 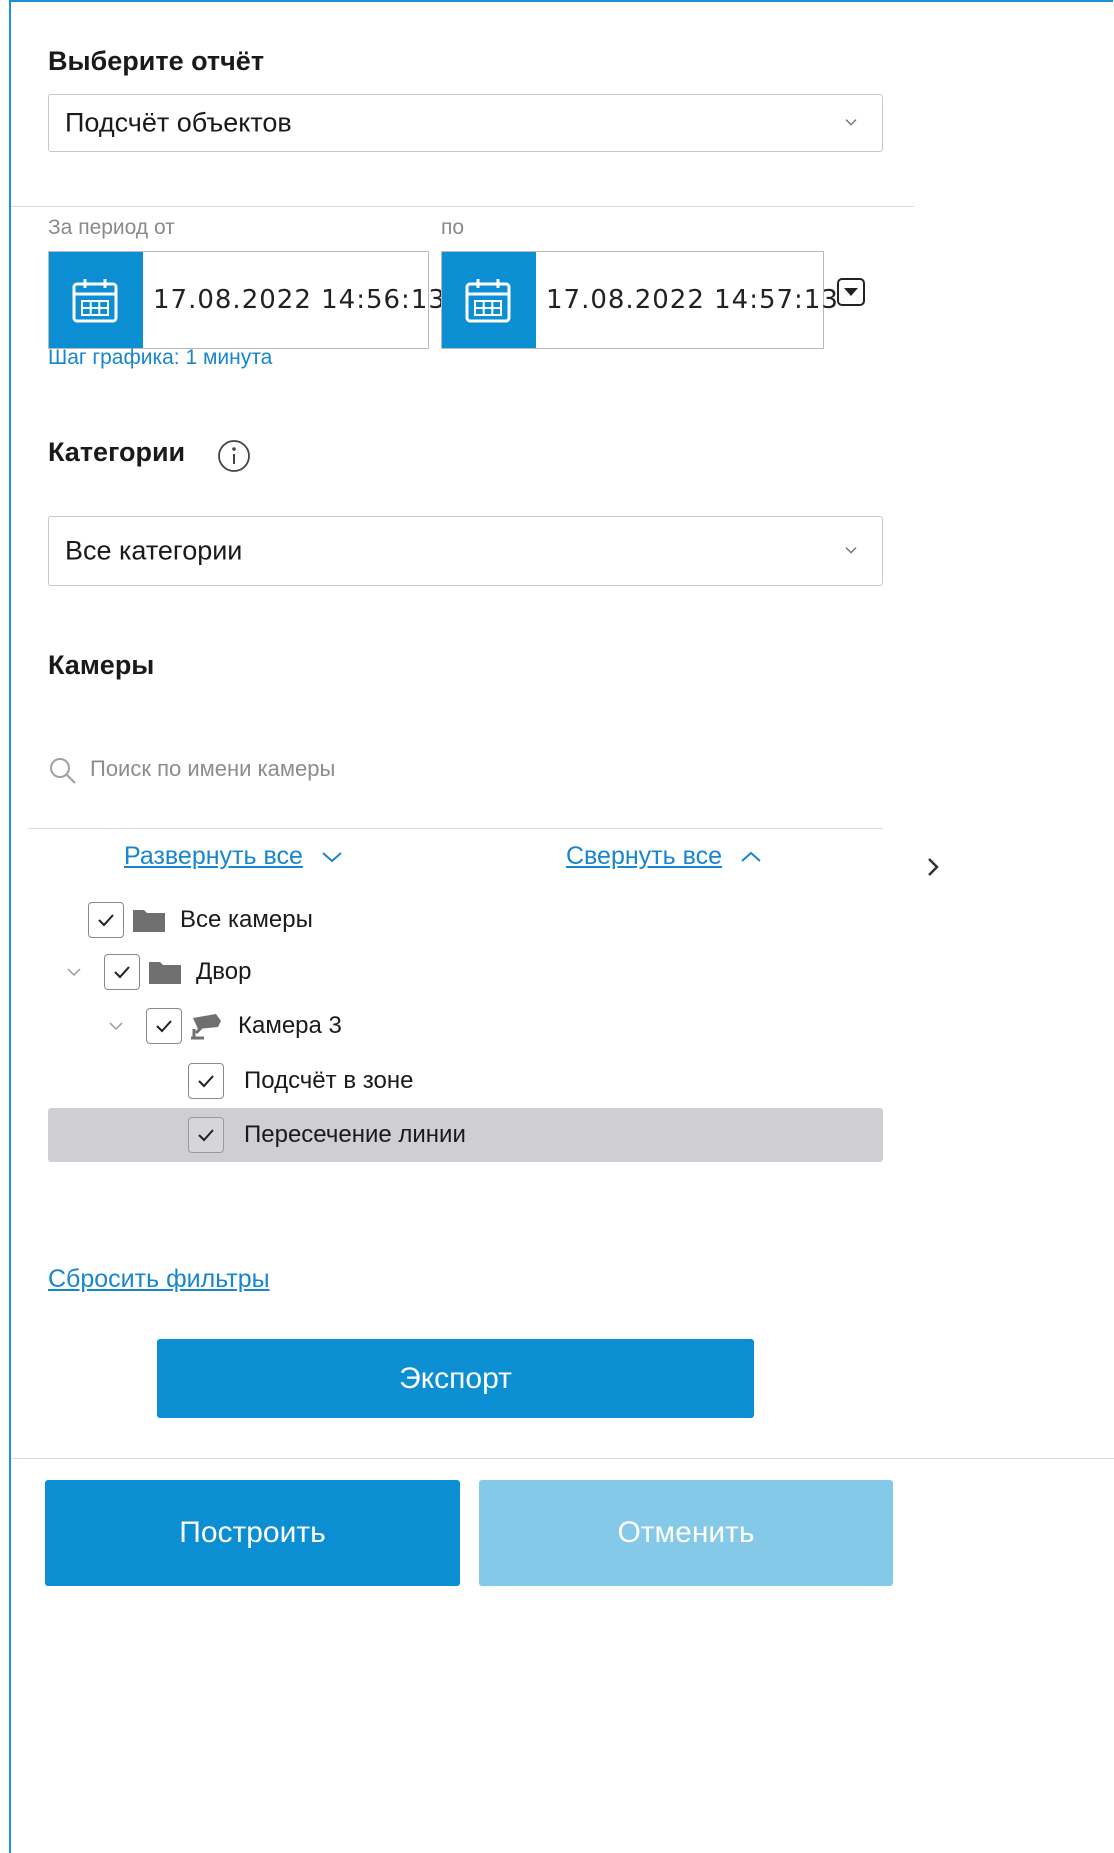 I want to click on tree-item-zone-count: Подсчёт в зоне, so click(x=300, y=1081).